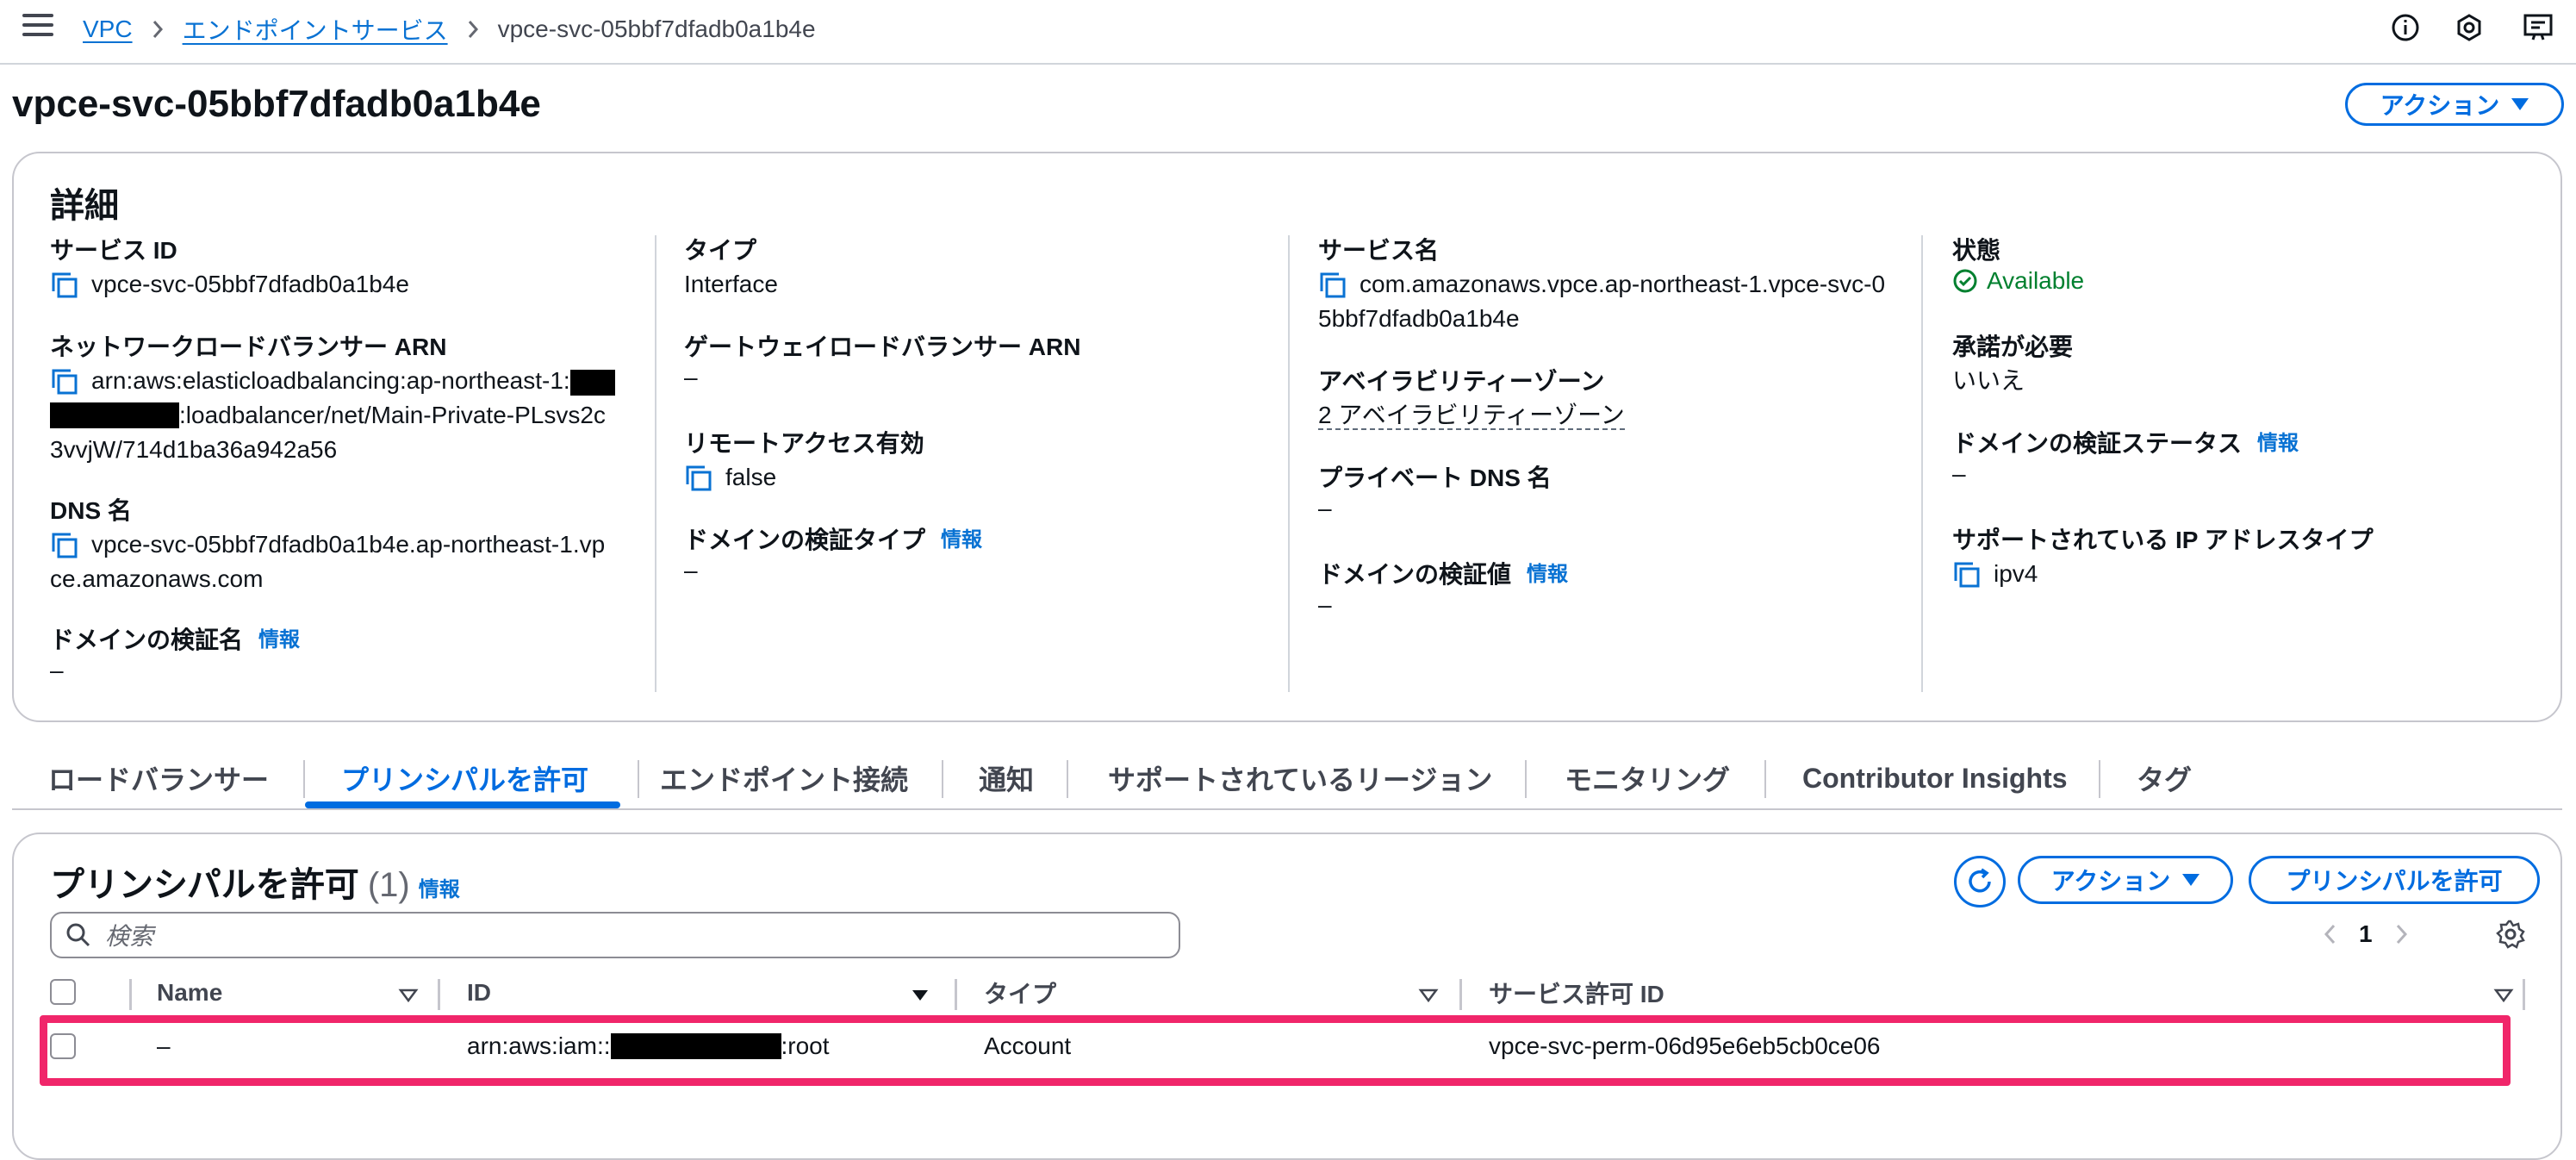 This screenshot has width=2576, height=1160. Describe the element at coordinates (2110, 881) in the screenshot. I see `principals-actions-label: アクション` at that location.